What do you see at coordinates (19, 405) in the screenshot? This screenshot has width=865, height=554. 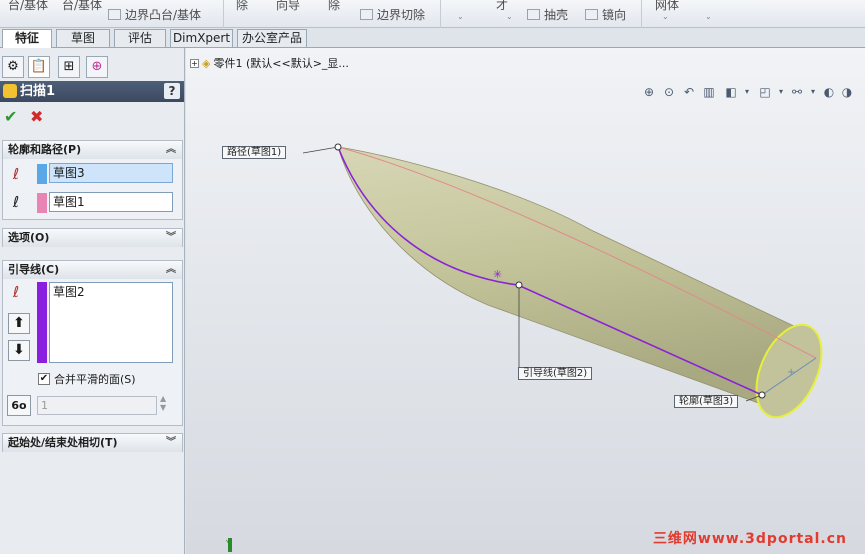 I see `show-sections-icon: 6o` at bounding box center [19, 405].